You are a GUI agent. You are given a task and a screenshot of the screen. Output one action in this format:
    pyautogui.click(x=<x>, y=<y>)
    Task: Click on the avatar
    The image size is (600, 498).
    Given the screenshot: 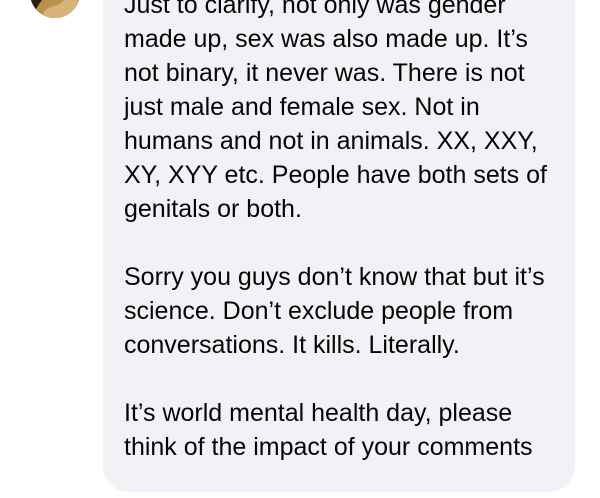 What is the action you would take?
    pyautogui.click(x=55, y=9)
    